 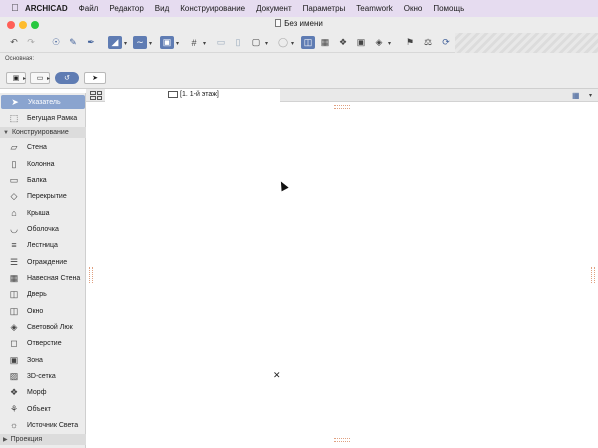 I want to click on tool-railing: ☰ Ограждение, so click(x=43, y=262).